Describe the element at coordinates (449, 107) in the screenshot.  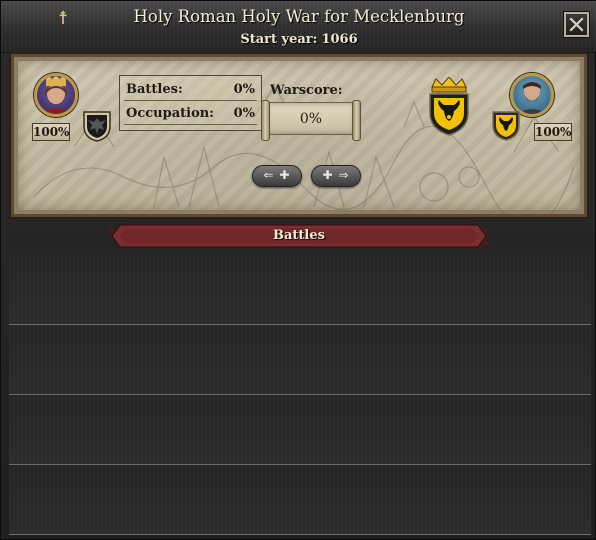
I see `crowned-bull-shield-icon` at that location.